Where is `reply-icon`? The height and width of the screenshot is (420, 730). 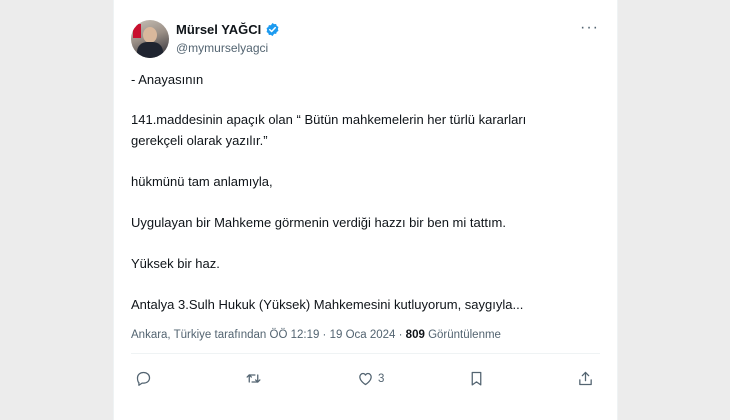 reply-icon is located at coordinates (143, 378).